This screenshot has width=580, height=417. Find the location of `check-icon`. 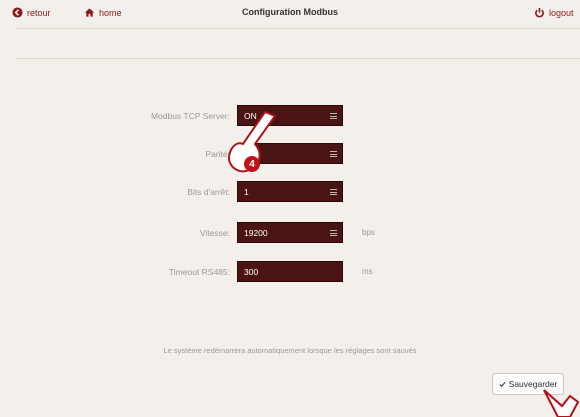

check-icon is located at coordinates (502, 384).